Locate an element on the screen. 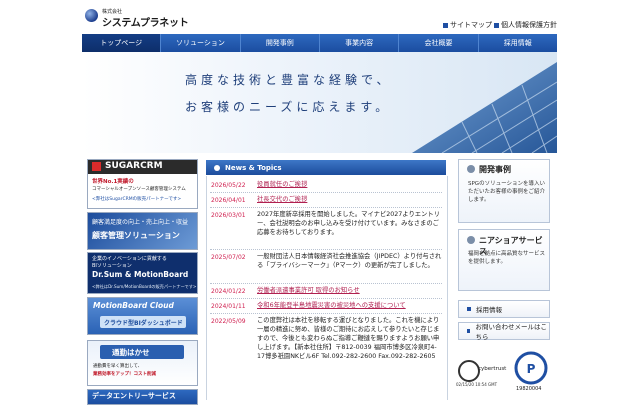 This screenshot has width=640, height=405. sugar-desc: コマーシャルオープンソース顧客管理システム is located at coordinates (139, 189).